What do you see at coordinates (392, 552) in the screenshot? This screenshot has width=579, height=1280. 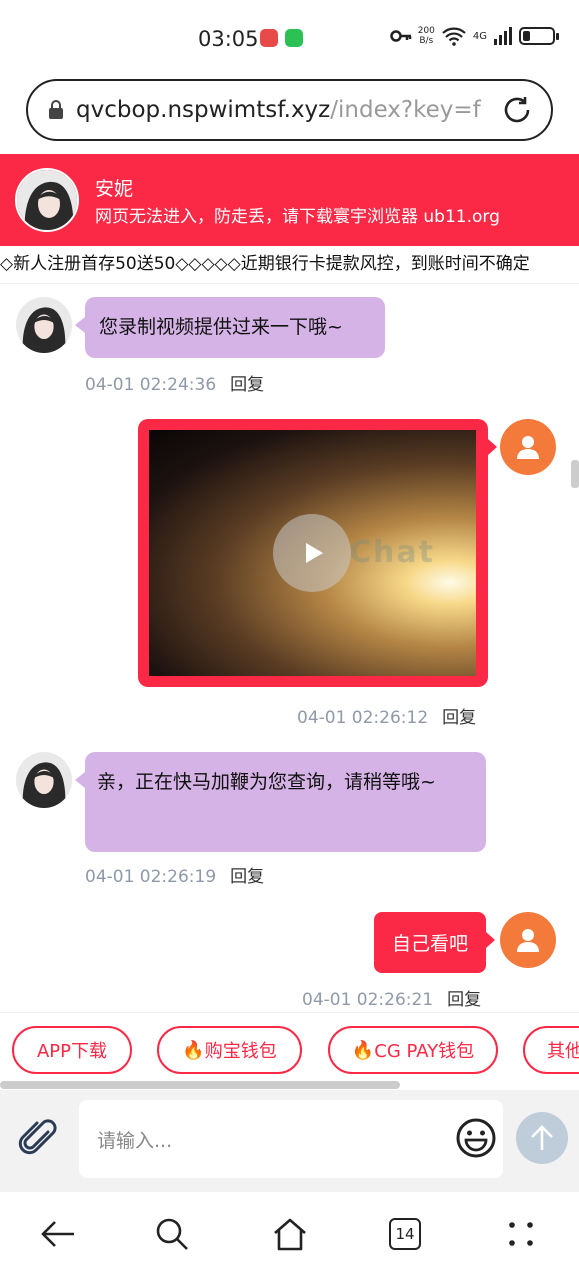 I see `video-watermark: Chat` at bounding box center [392, 552].